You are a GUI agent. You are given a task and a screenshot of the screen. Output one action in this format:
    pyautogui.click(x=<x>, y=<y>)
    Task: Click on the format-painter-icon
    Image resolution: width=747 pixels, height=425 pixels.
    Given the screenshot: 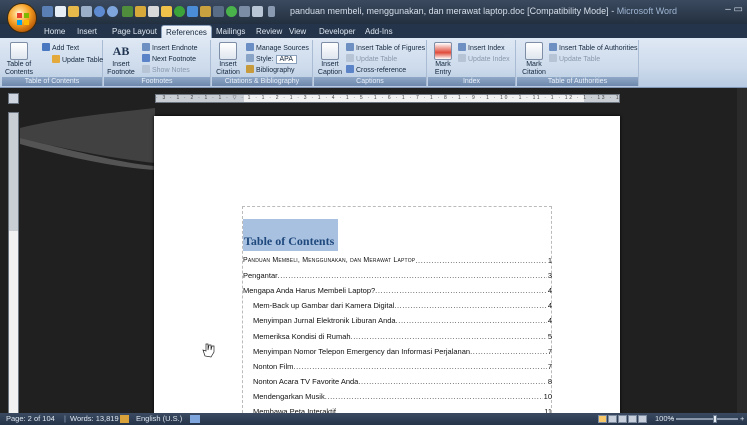 What is the action you would take?
    pyautogui.click(x=140, y=11)
    